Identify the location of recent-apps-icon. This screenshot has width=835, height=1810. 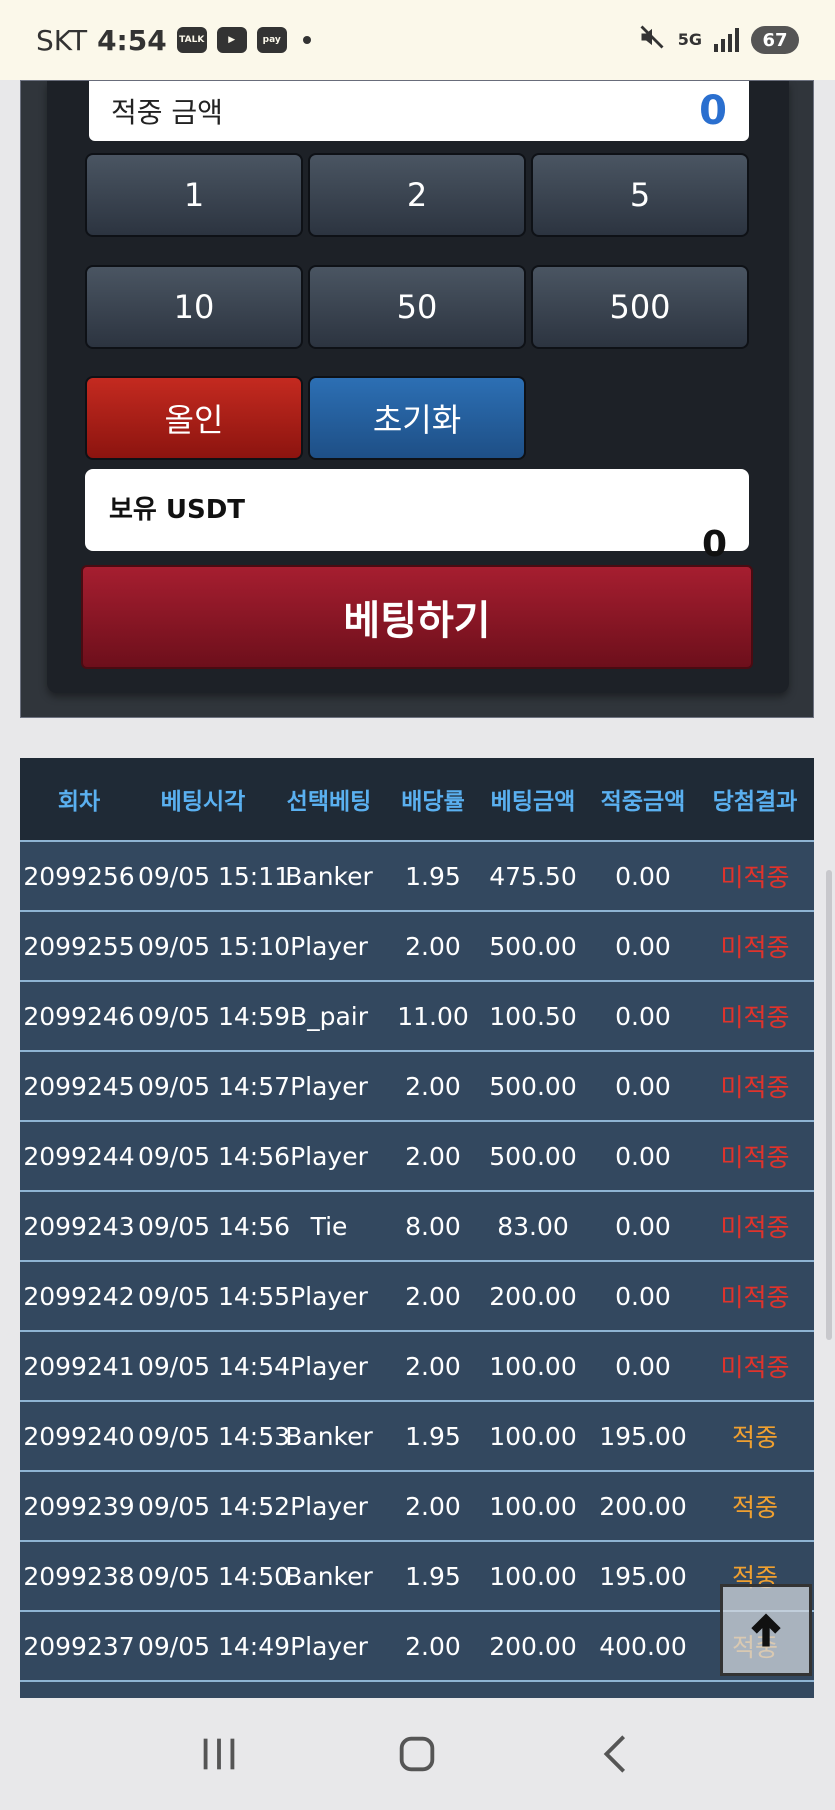
(219, 1754).